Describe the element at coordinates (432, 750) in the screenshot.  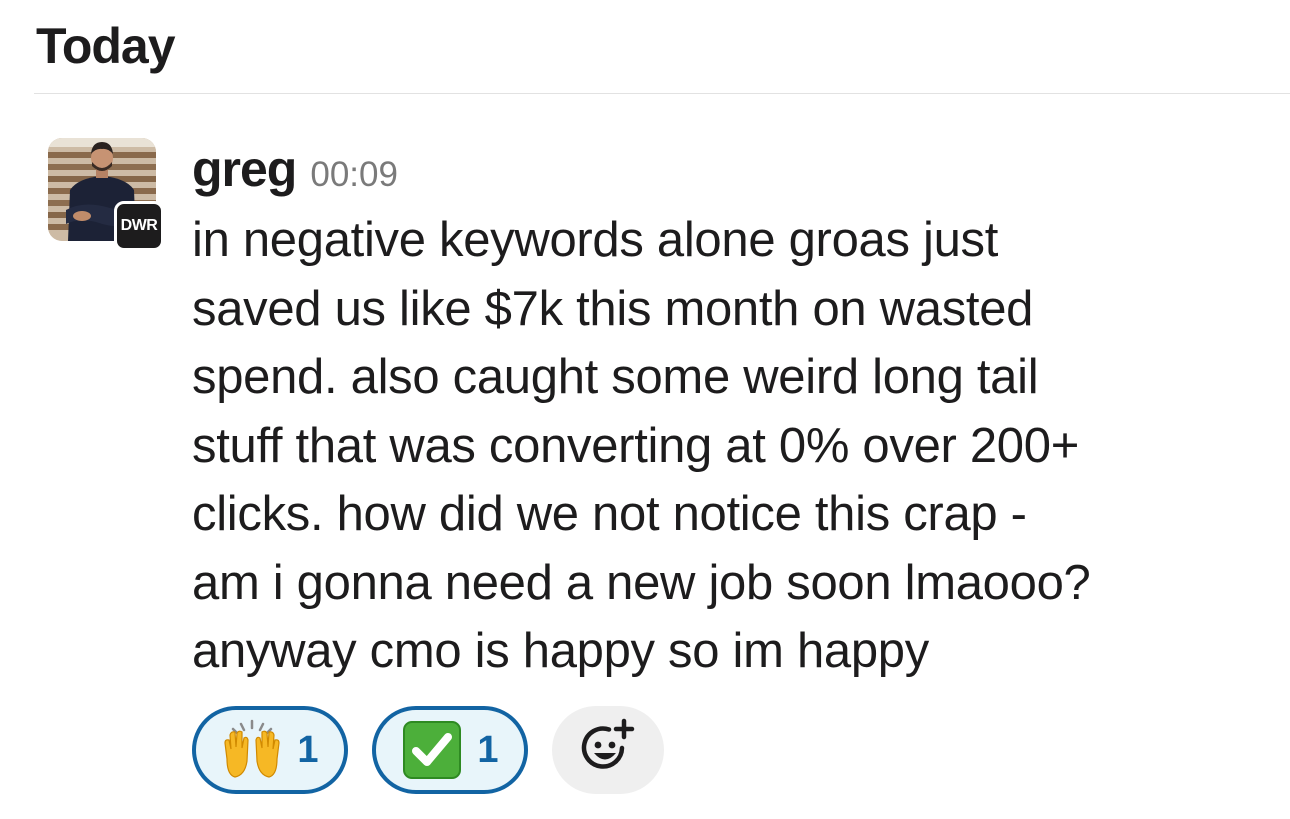
I see `check-mark-button-icon` at that location.